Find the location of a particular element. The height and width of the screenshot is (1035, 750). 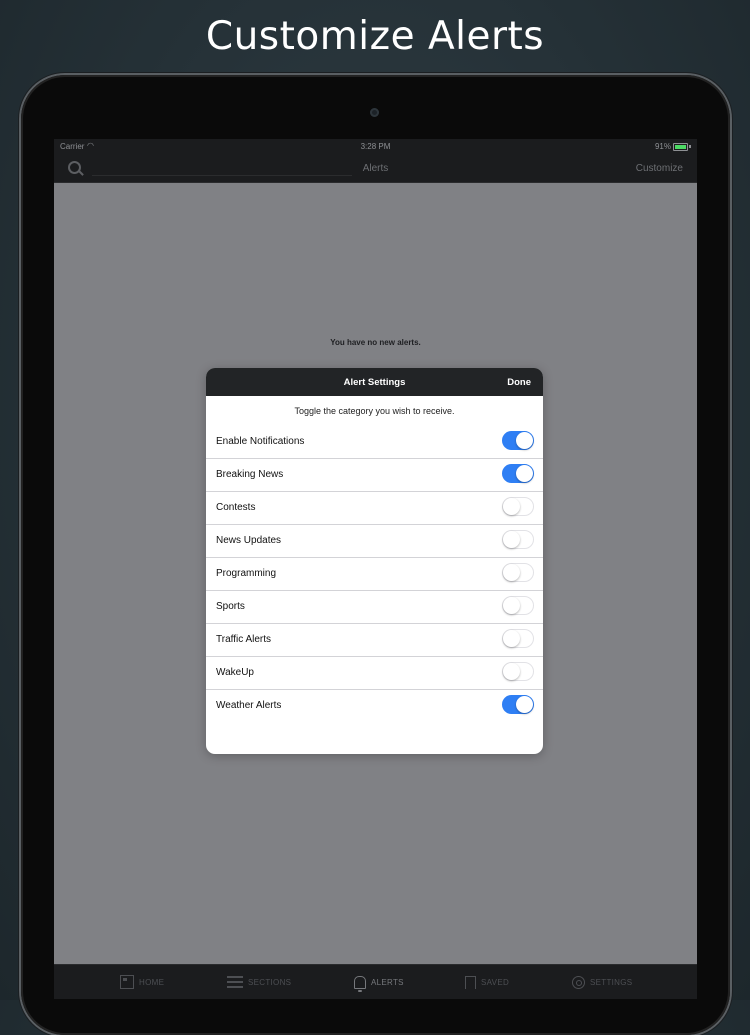

customize-button: Customize is located at coordinates (659, 168).